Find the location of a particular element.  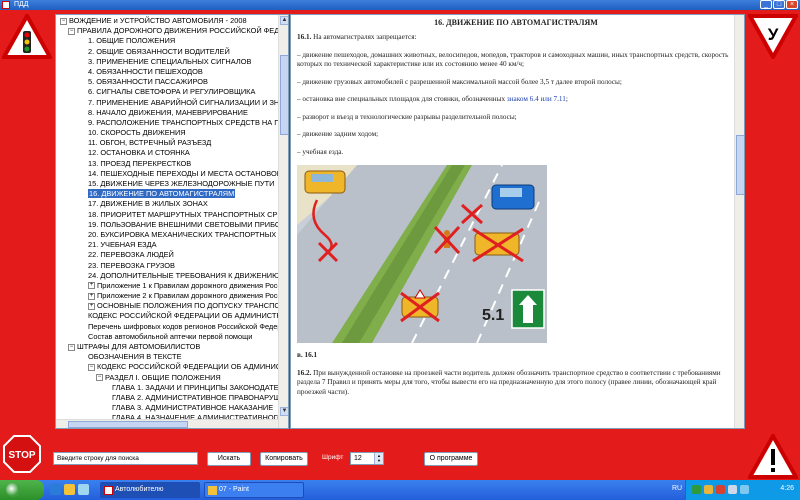

tree-item: ОБОЗНАЧЕНИЯ В ТЕКСТЕ is located at coordinates (167, 357).